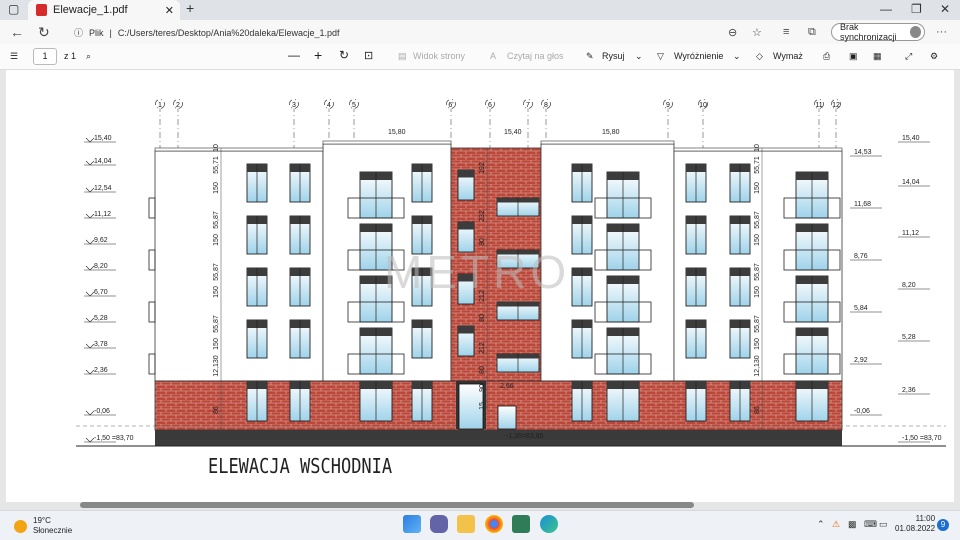 The width and height of the screenshot is (960, 540). What do you see at coordinates (490, 105) in the screenshot?
I see `grid-axis-label: 6` at bounding box center [490, 105].